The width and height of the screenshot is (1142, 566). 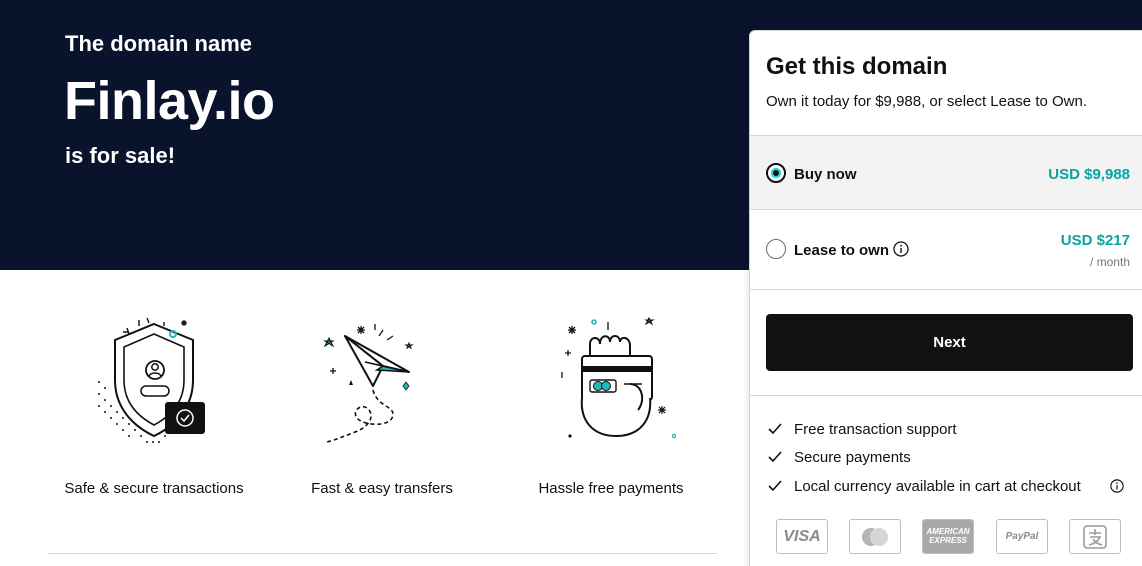 I want to click on option-label: Buy now, so click(x=825, y=174).